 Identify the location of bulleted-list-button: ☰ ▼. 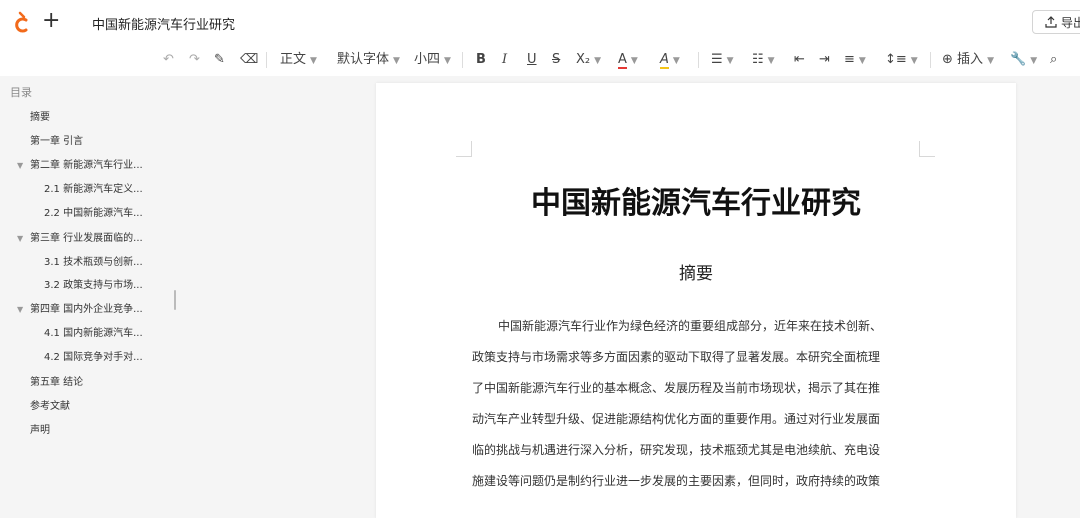
(722, 60).